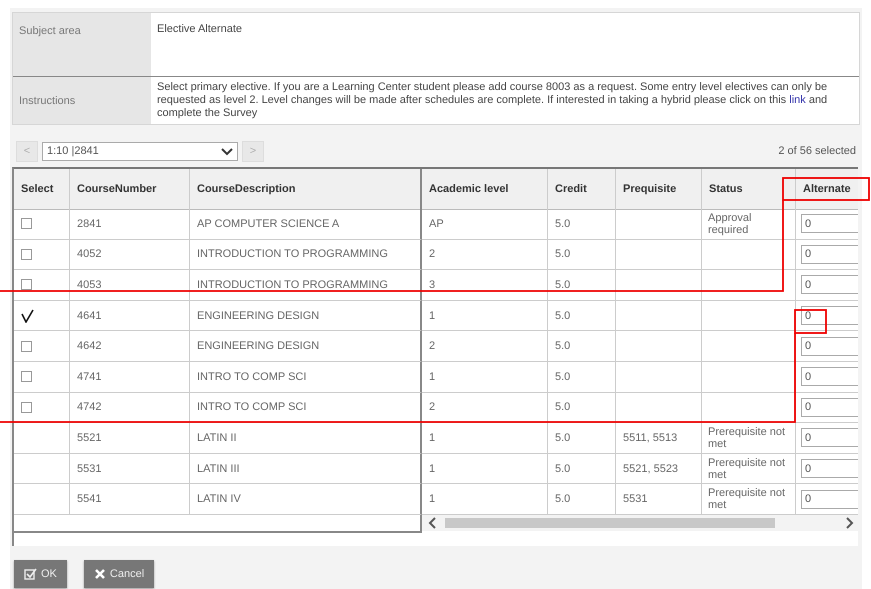 Image resolution: width=871 pixels, height=589 pixels. I want to click on column-header: Academic level, so click(485, 189).